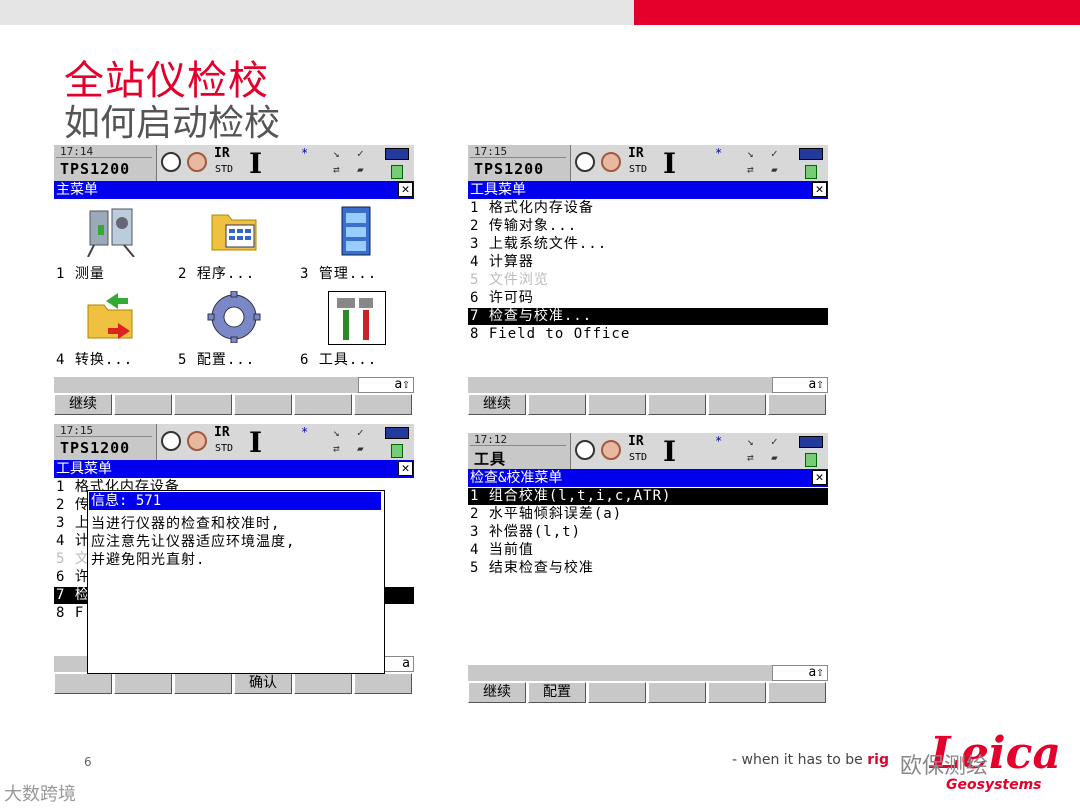  Describe the element at coordinates (317, 12) in the screenshot. I see `top-bar-grey` at that location.